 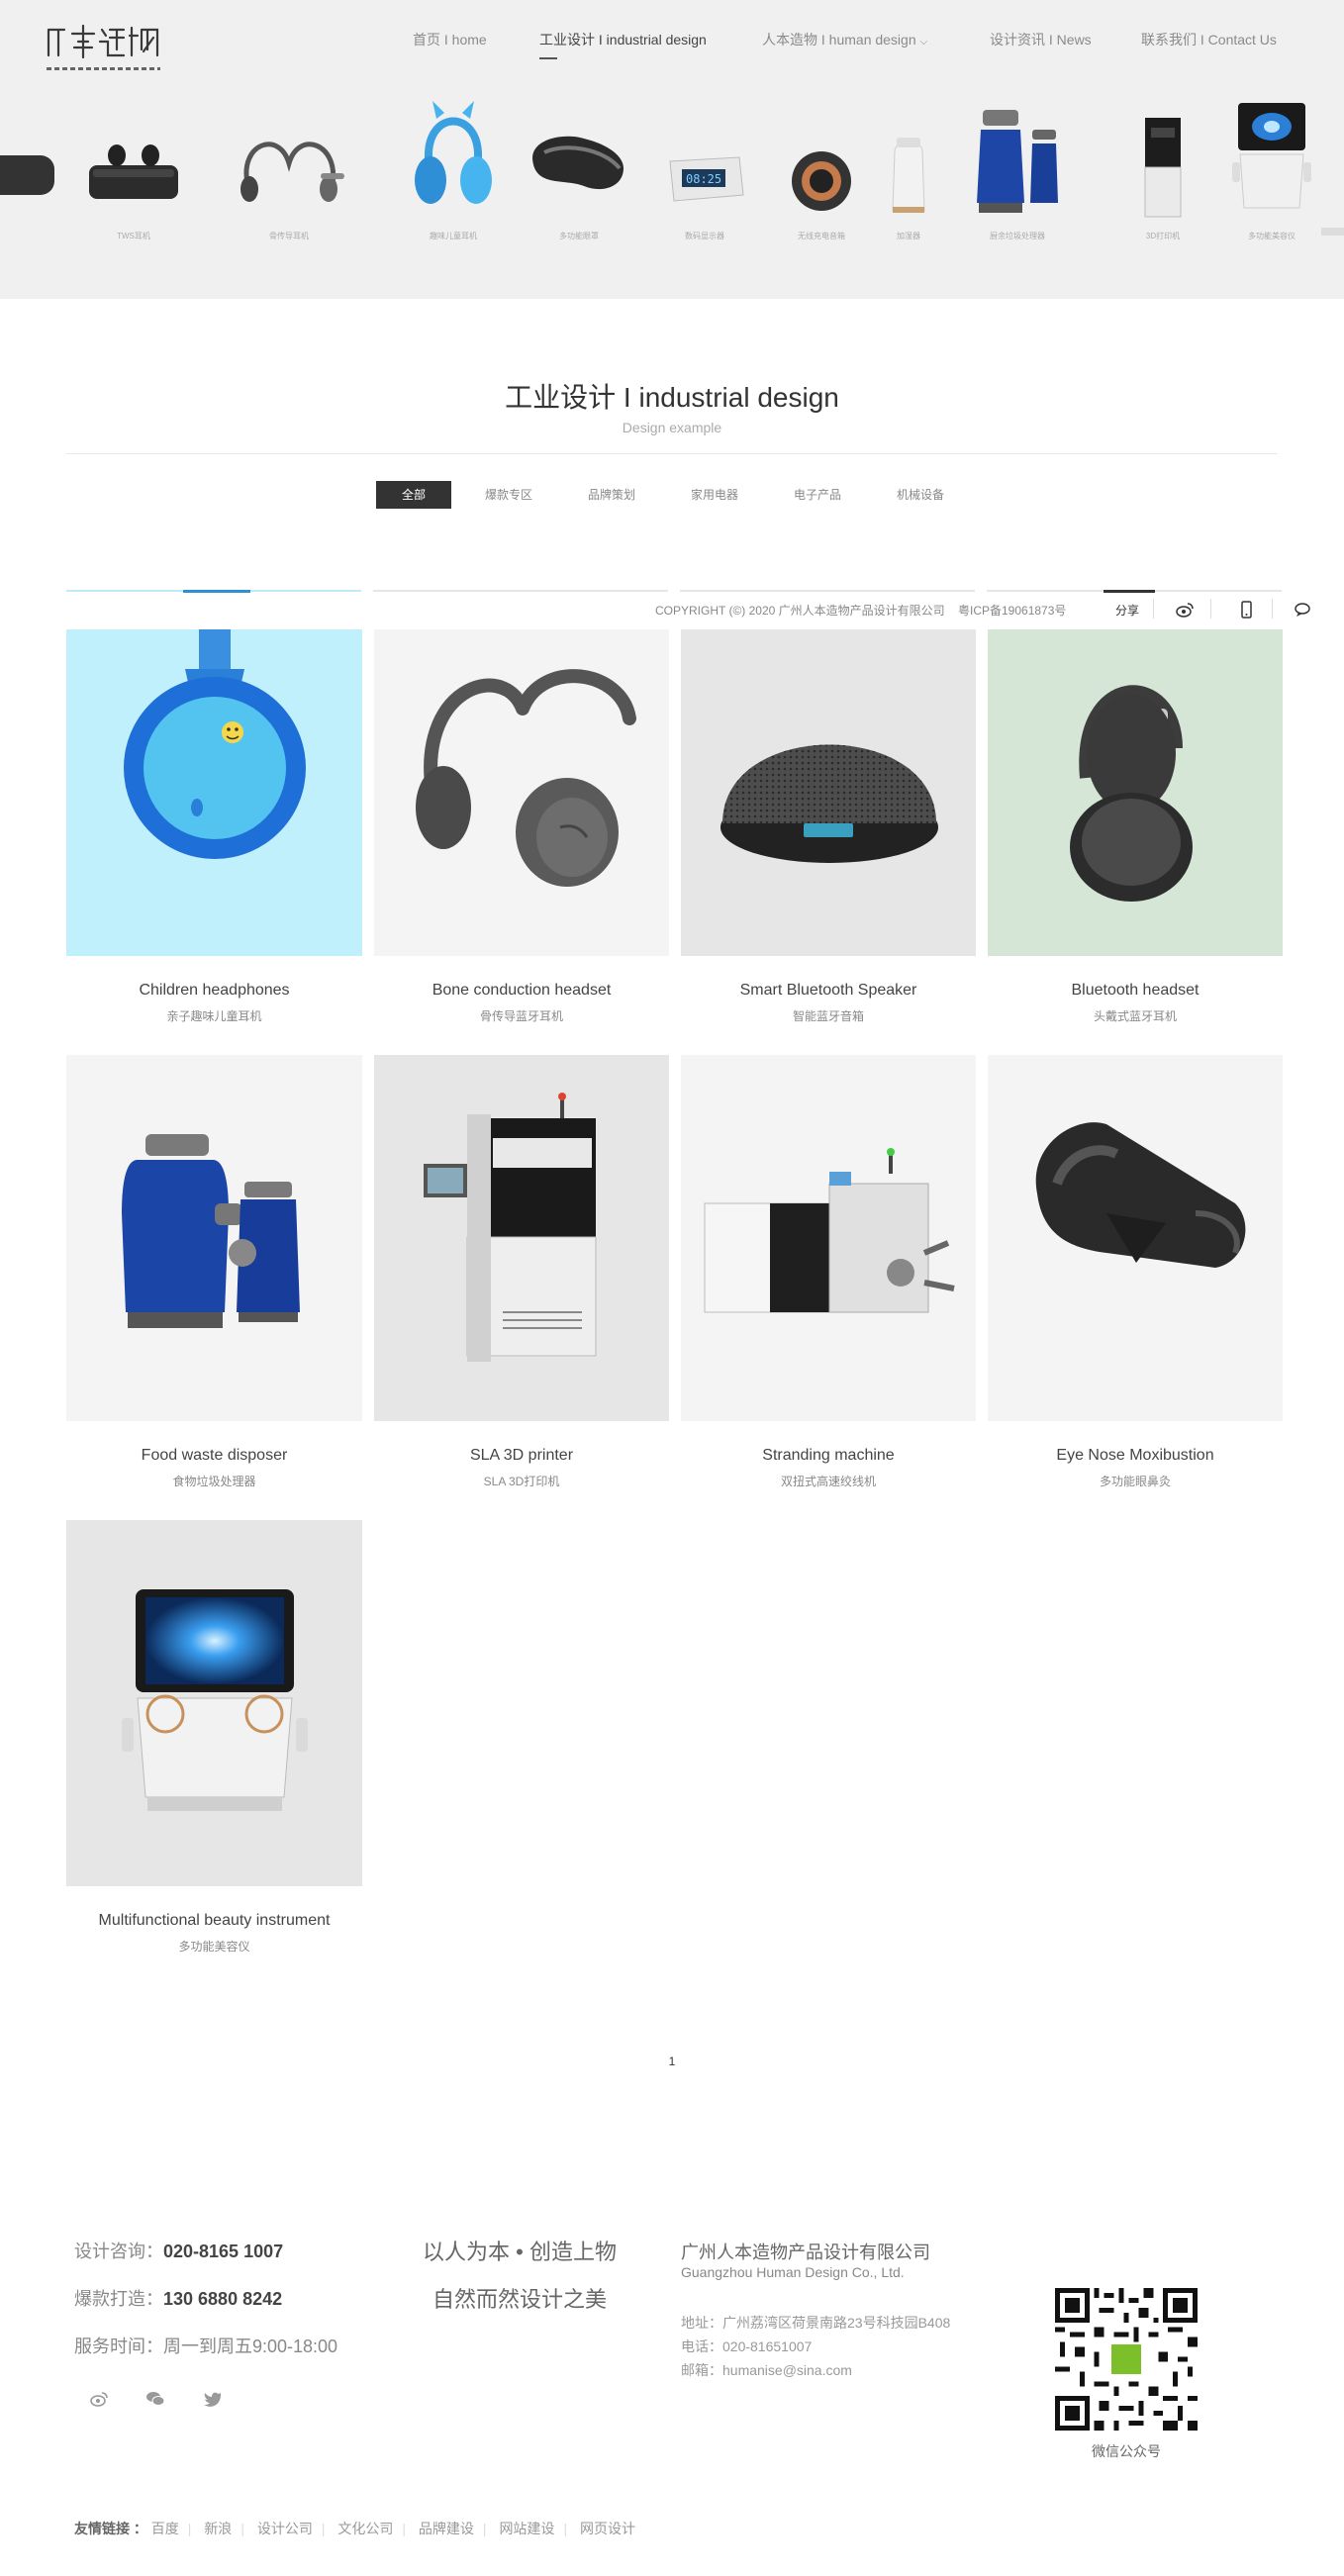 What do you see at coordinates (111, 2528) in the screenshot?
I see `links-label: 友情链接 ：` at bounding box center [111, 2528].